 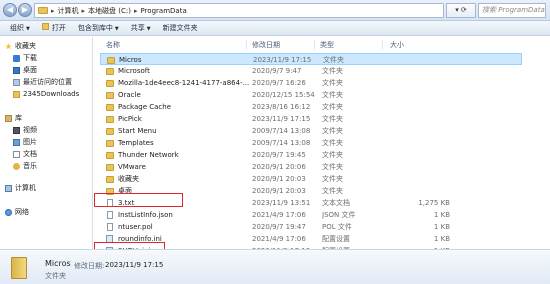 I want to click on details-name: Micros, so click(x=58, y=263).